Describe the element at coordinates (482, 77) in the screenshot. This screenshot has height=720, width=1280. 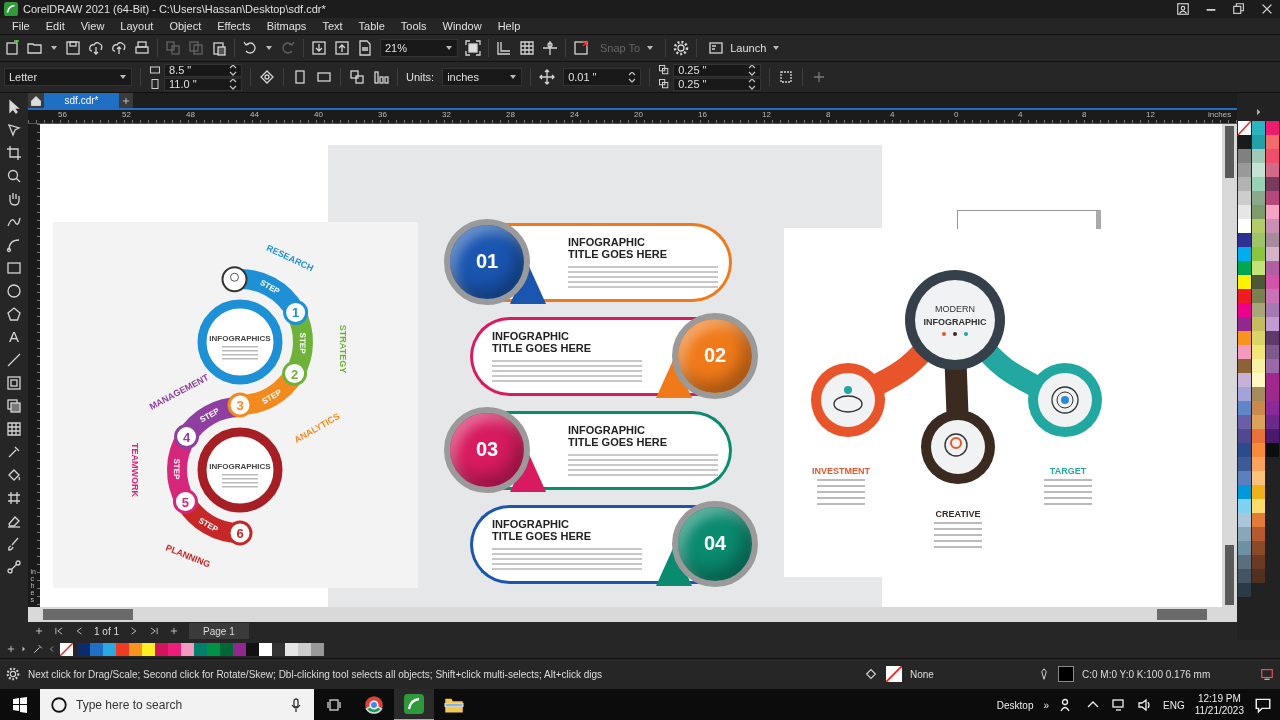
I see `units-dropdown: inches` at that location.